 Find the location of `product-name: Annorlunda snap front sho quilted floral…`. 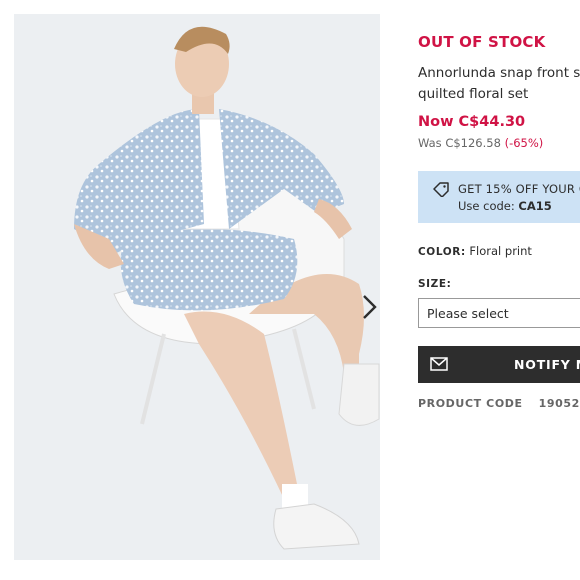

product-name: Annorlunda snap front sho quilted floral… is located at coordinates (499, 84).